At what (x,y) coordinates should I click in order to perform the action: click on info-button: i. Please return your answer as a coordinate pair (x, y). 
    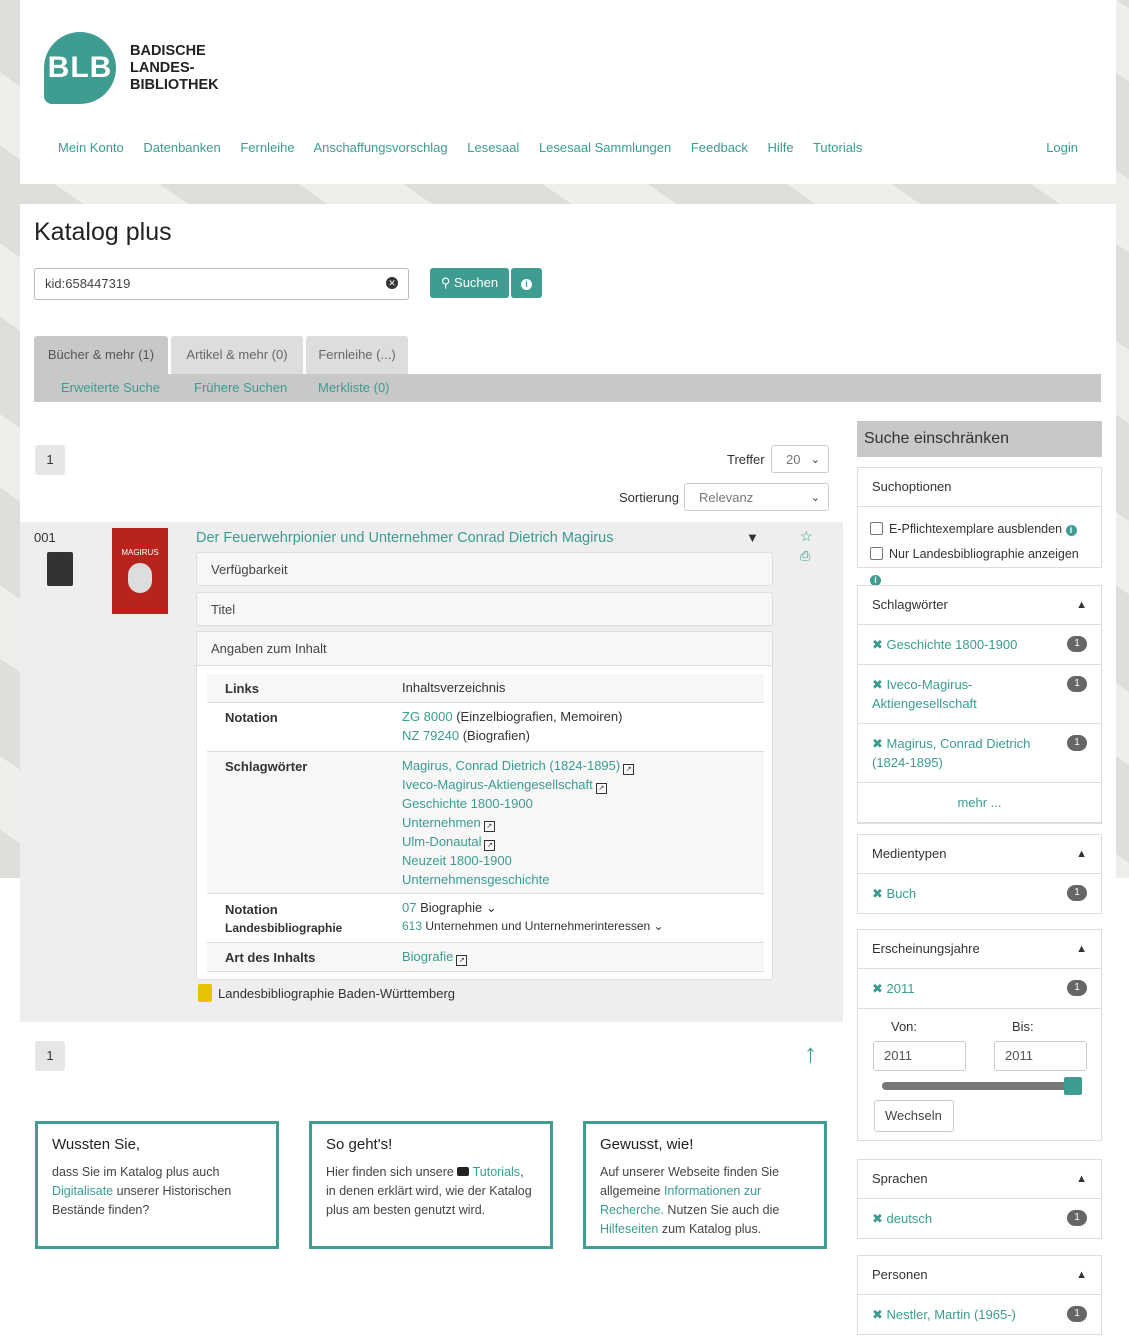
    Looking at the image, I should click on (526, 283).